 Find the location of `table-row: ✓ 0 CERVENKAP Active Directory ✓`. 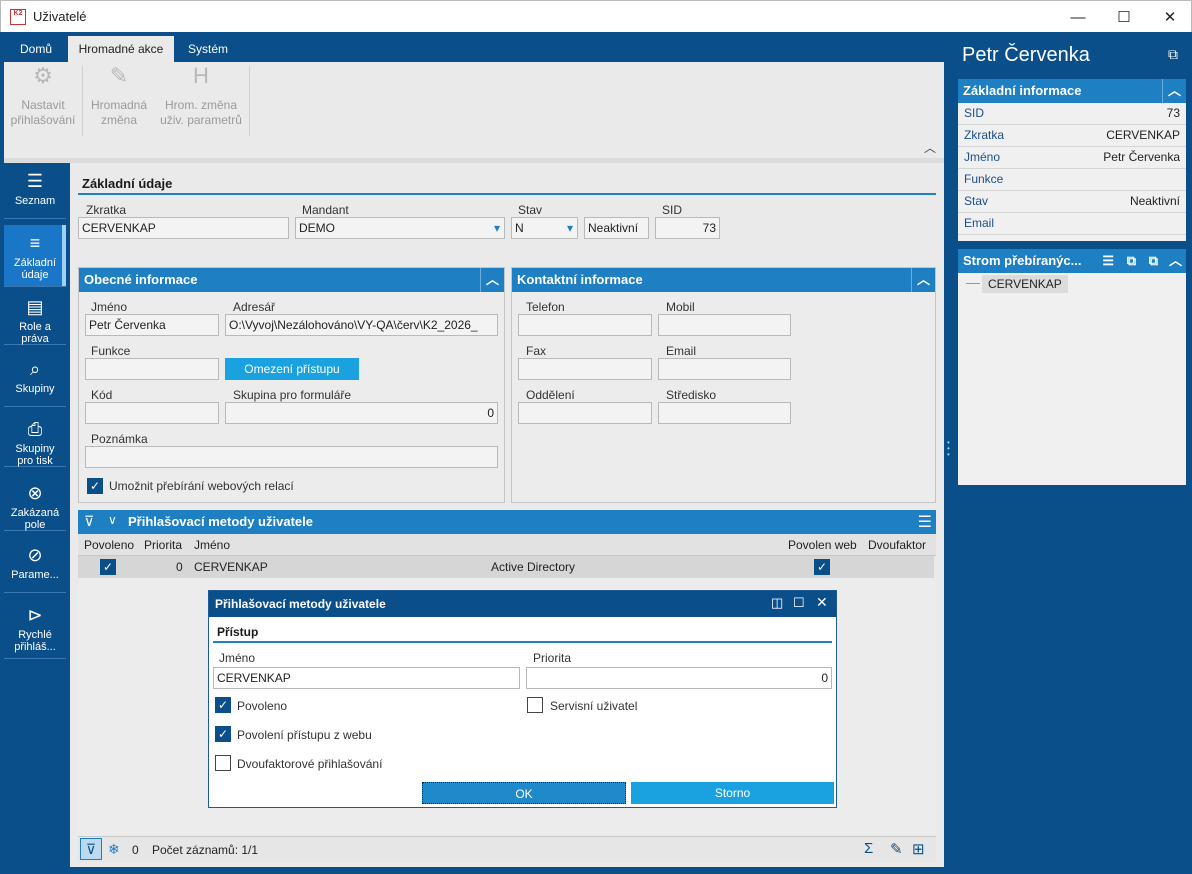

table-row: ✓ 0 CERVENKAP Active Directory ✓ is located at coordinates (506, 567).